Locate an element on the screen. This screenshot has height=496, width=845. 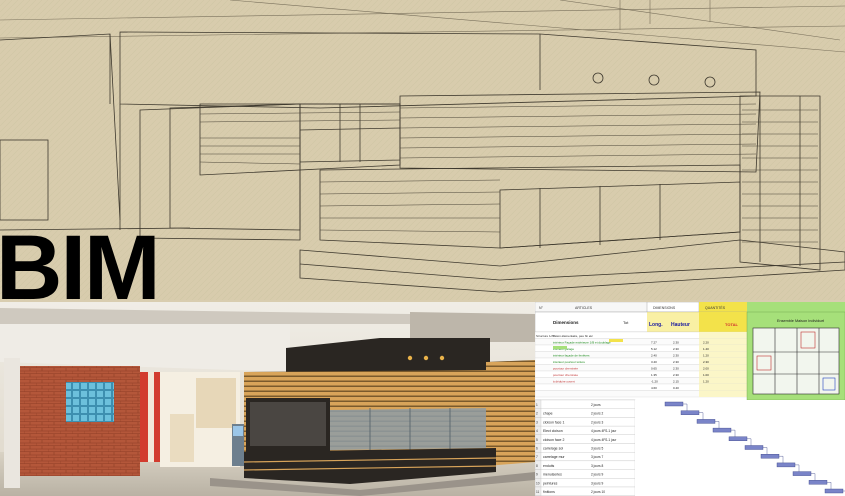
schedule-task: cloison face 2 is located at coordinates (553, 440).